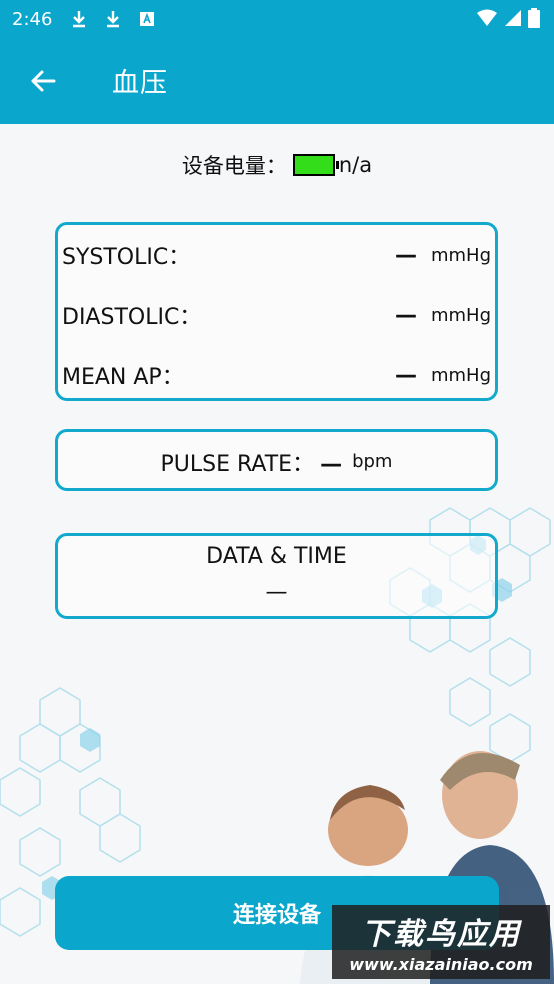 This screenshot has width=554, height=984. I want to click on pulse-rate-card: PULSE RATE： — bpm, so click(276, 460).